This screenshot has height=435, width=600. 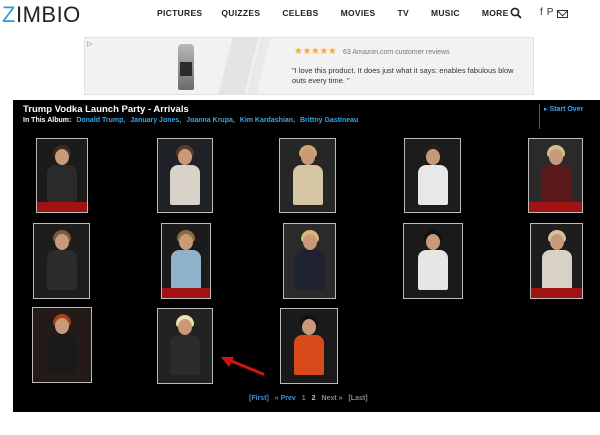 I want to click on social-links: f P, so click(x=554, y=13).